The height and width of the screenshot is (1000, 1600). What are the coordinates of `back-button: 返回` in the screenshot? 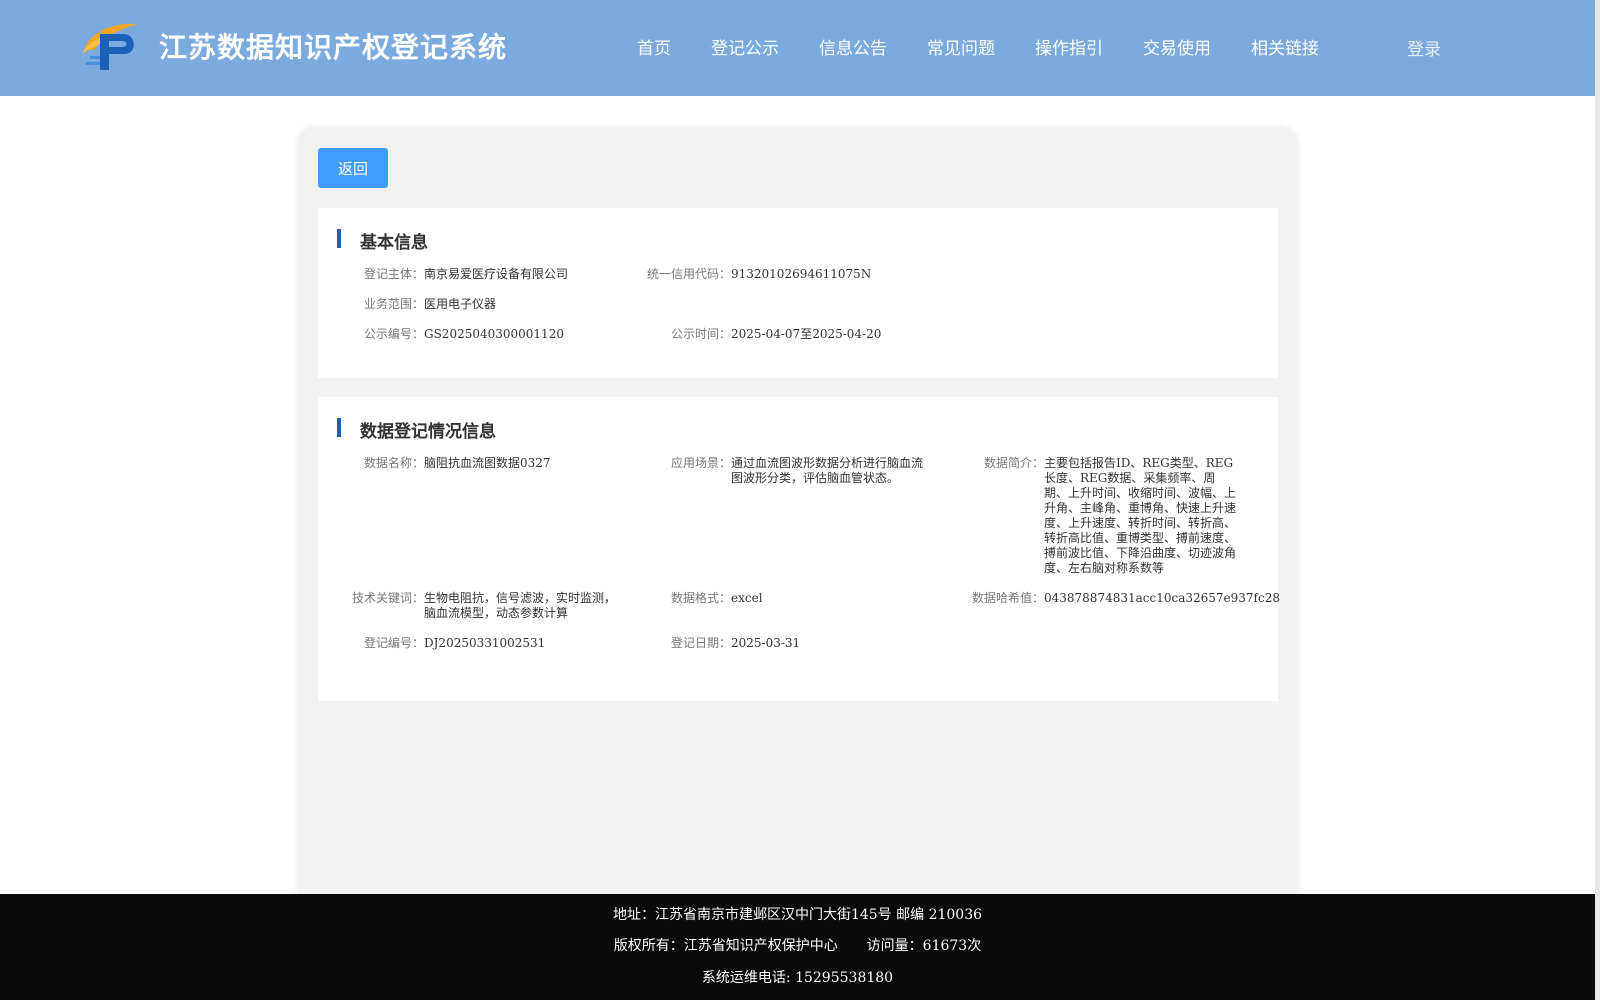 It's located at (353, 168).